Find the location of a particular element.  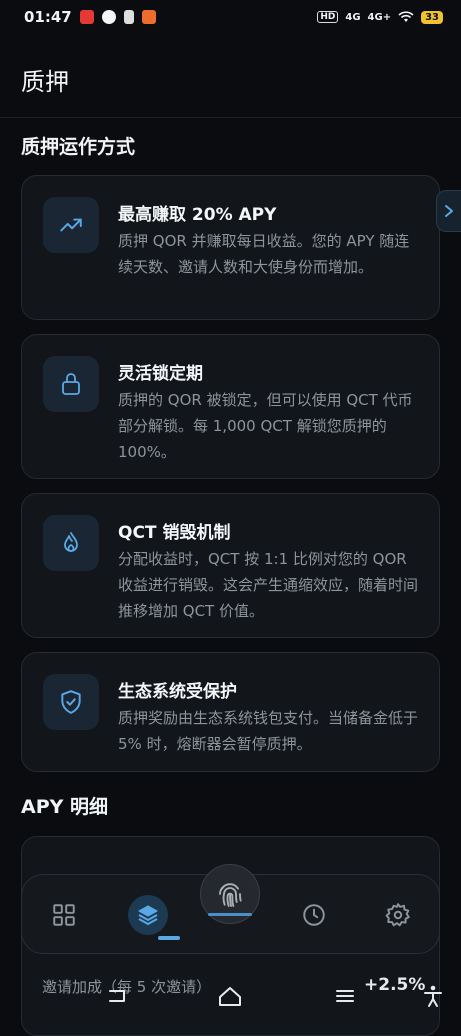

active-tab-indicator is located at coordinates (169, 938).